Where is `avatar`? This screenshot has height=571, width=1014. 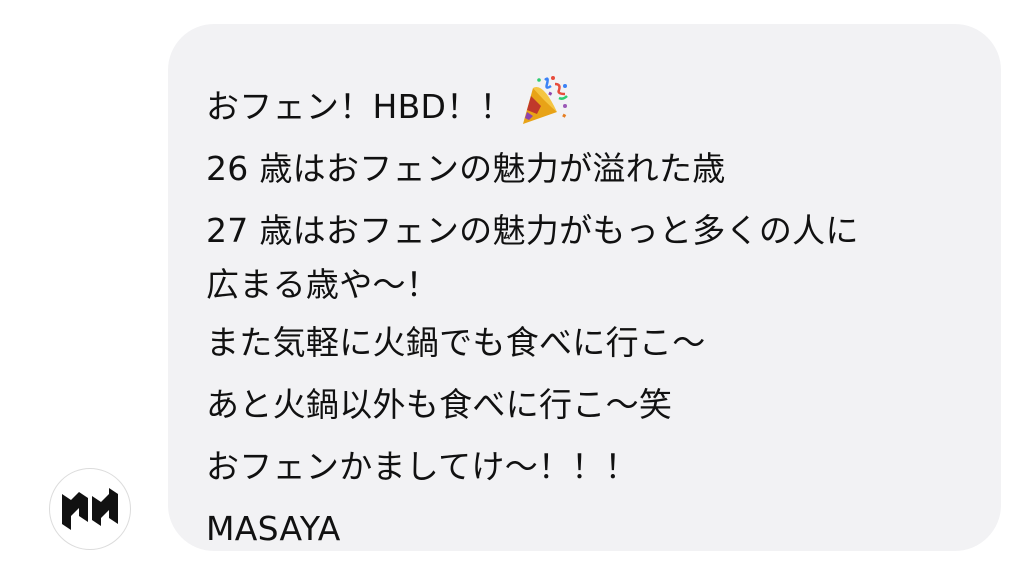
avatar is located at coordinates (90, 509).